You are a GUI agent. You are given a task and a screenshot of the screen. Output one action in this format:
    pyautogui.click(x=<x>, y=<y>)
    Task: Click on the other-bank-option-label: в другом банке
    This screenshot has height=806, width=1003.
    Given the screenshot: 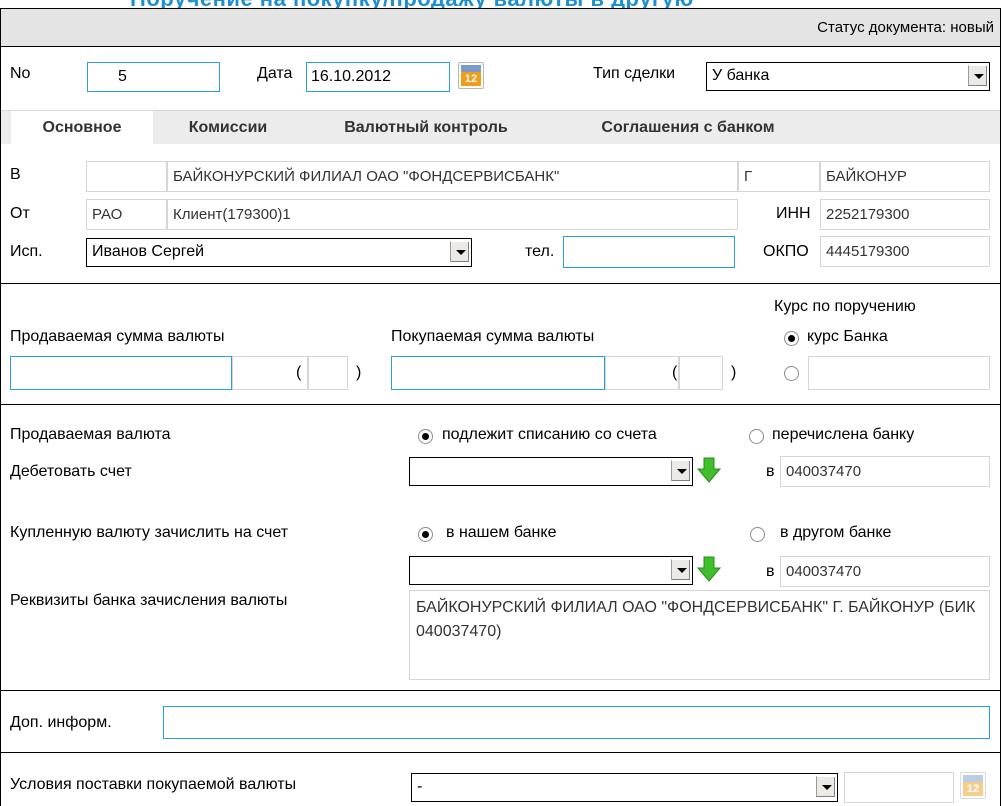 What is the action you would take?
    pyautogui.click(x=836, y=532)
    